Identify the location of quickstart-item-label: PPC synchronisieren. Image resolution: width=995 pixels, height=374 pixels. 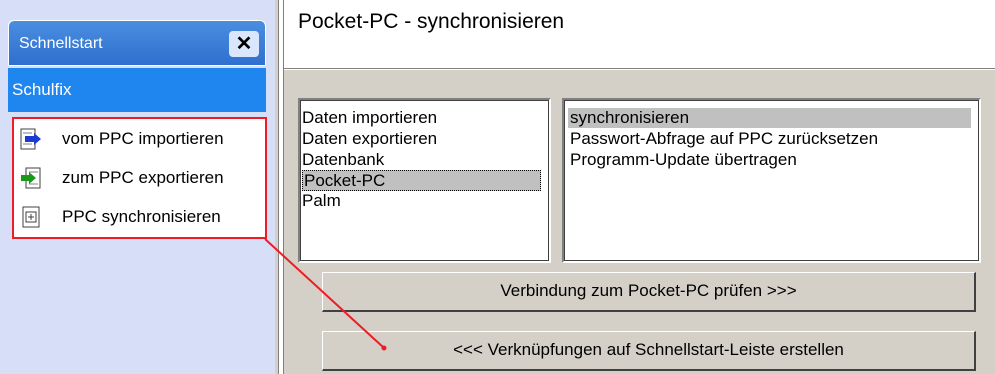
(141, 216).